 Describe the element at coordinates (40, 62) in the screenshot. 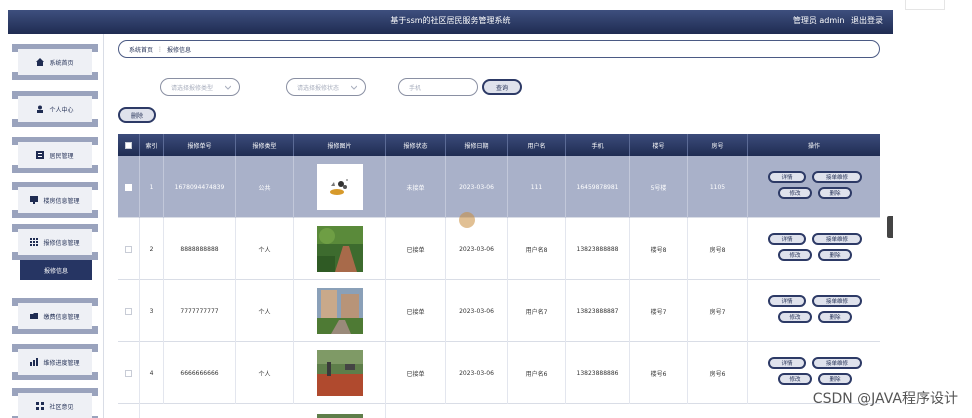

I see `home-icon` at that location.